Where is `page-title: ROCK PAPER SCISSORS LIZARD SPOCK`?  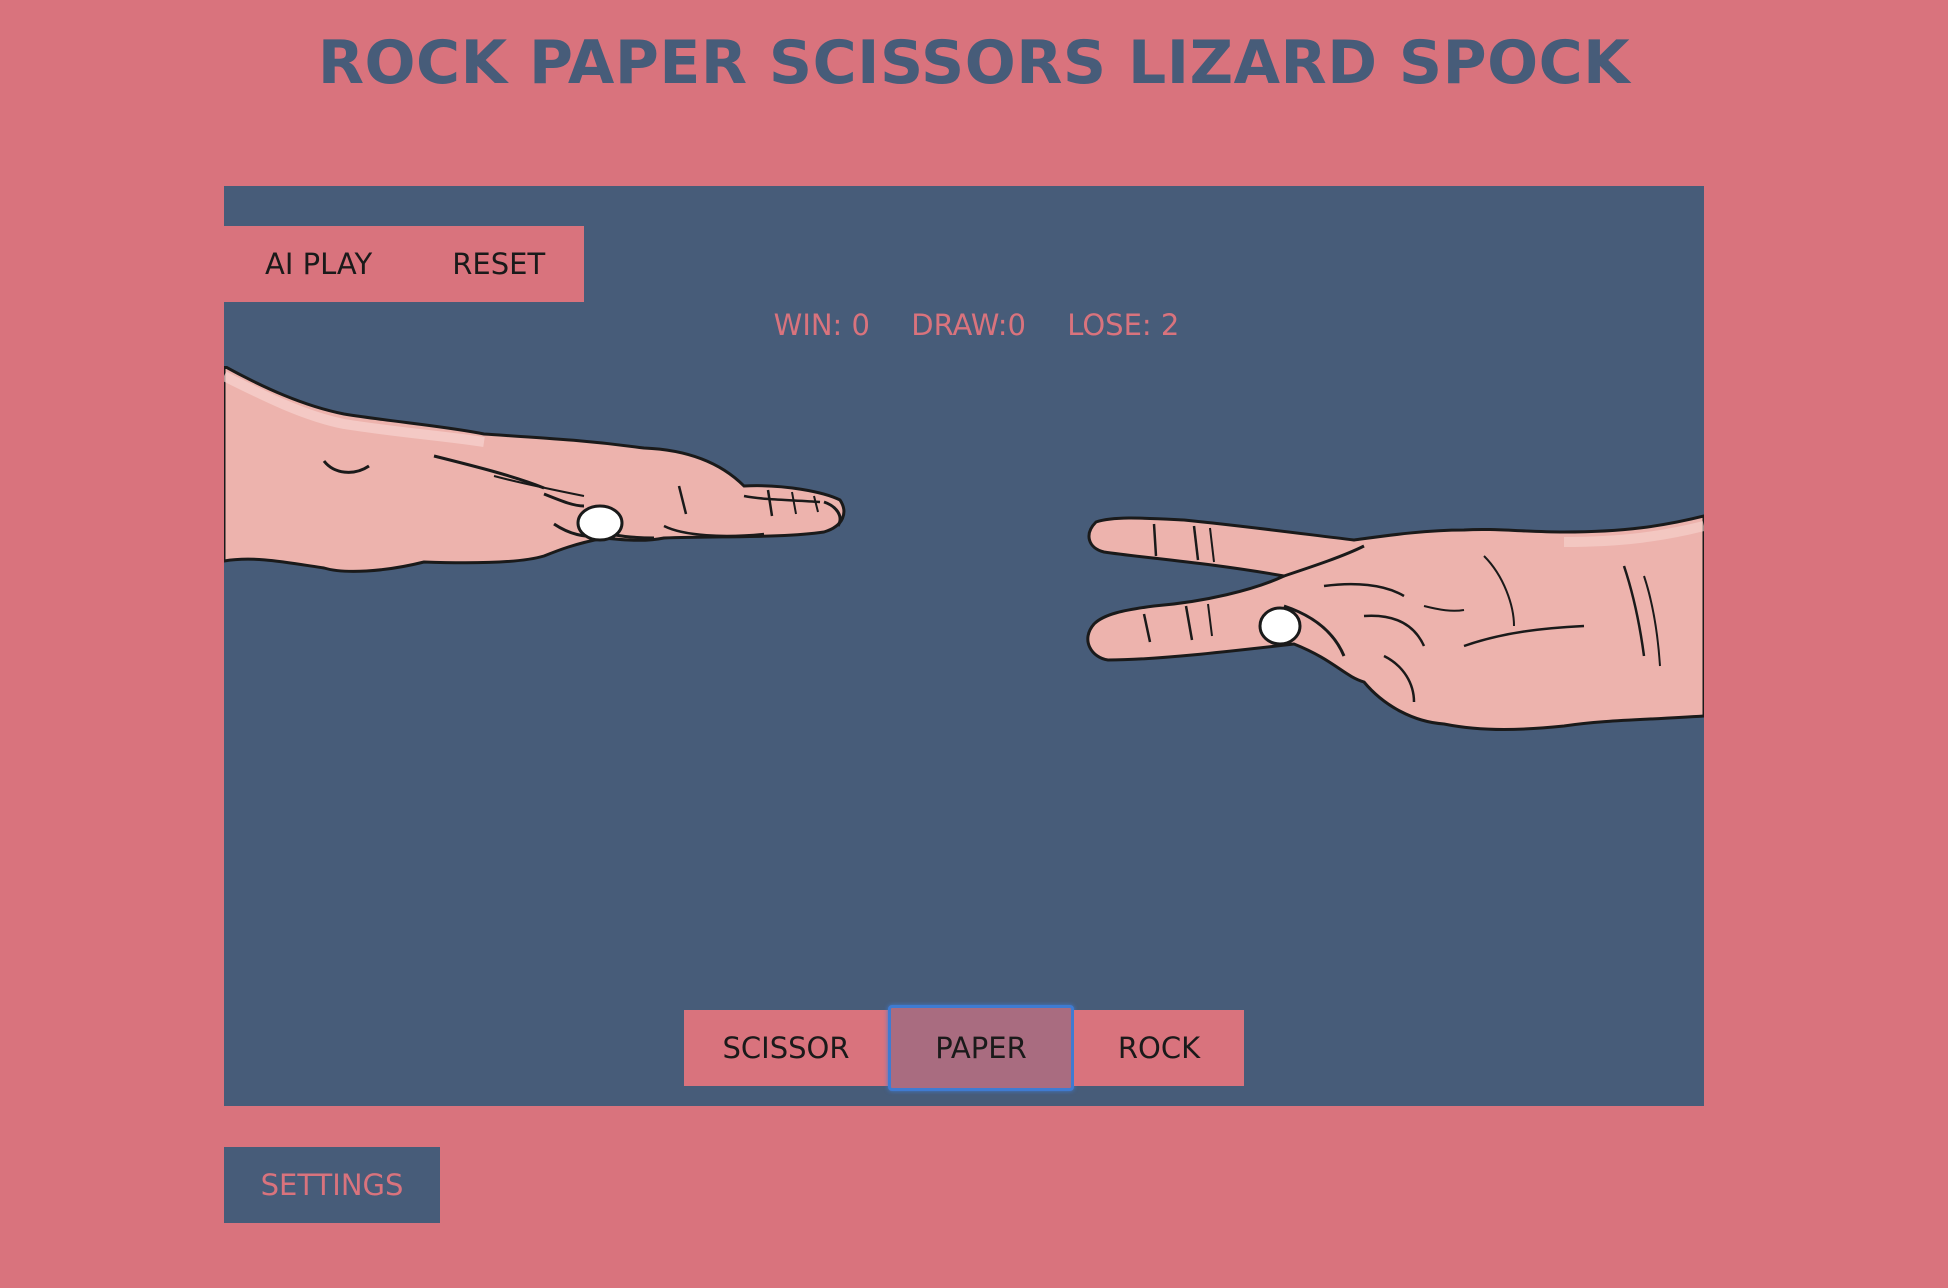
page-title: ROCK PAPER SCISSORS LIZARD SPOCK is located at coordinates (974, 63).